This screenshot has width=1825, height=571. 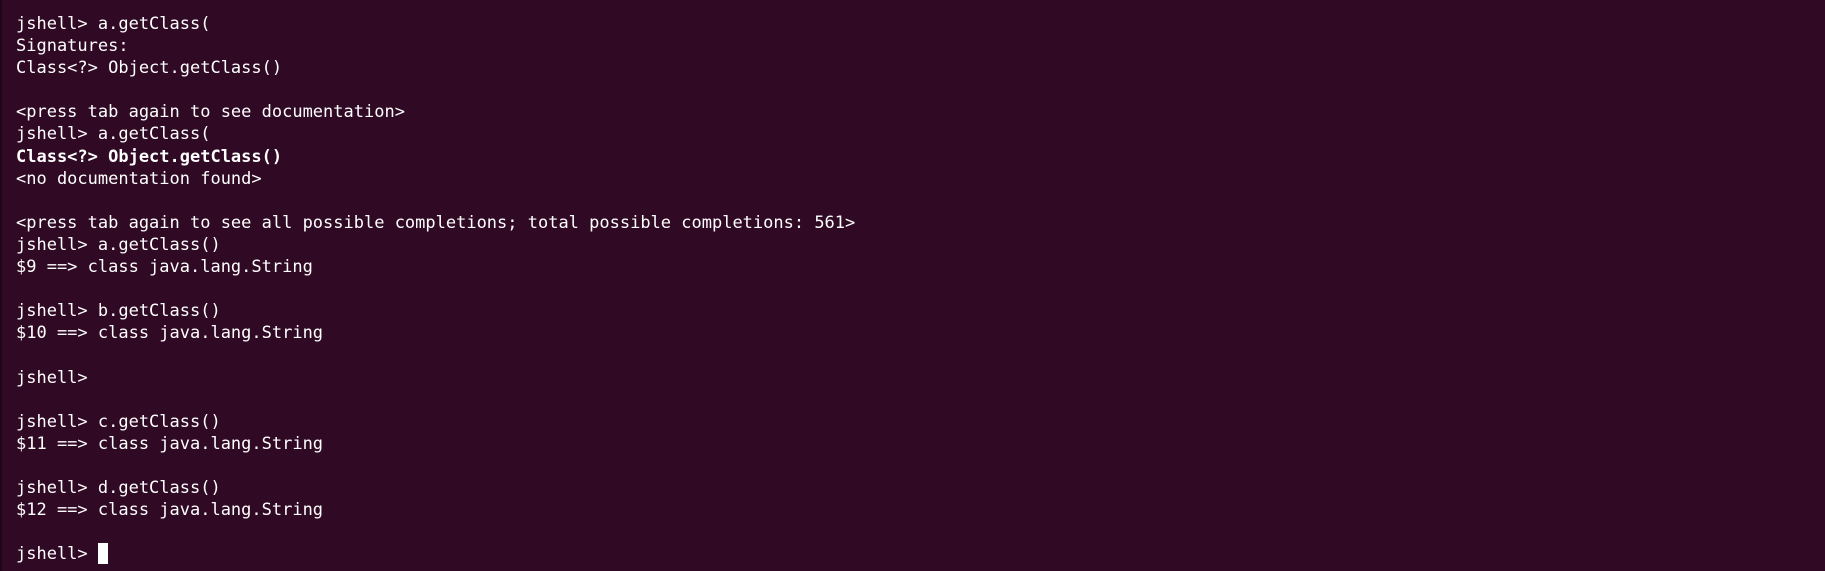 What do you see at coordinates (52, 377) in the screenshot?
I see `terminal-line: jshell>` at bounding box center [52, 377].